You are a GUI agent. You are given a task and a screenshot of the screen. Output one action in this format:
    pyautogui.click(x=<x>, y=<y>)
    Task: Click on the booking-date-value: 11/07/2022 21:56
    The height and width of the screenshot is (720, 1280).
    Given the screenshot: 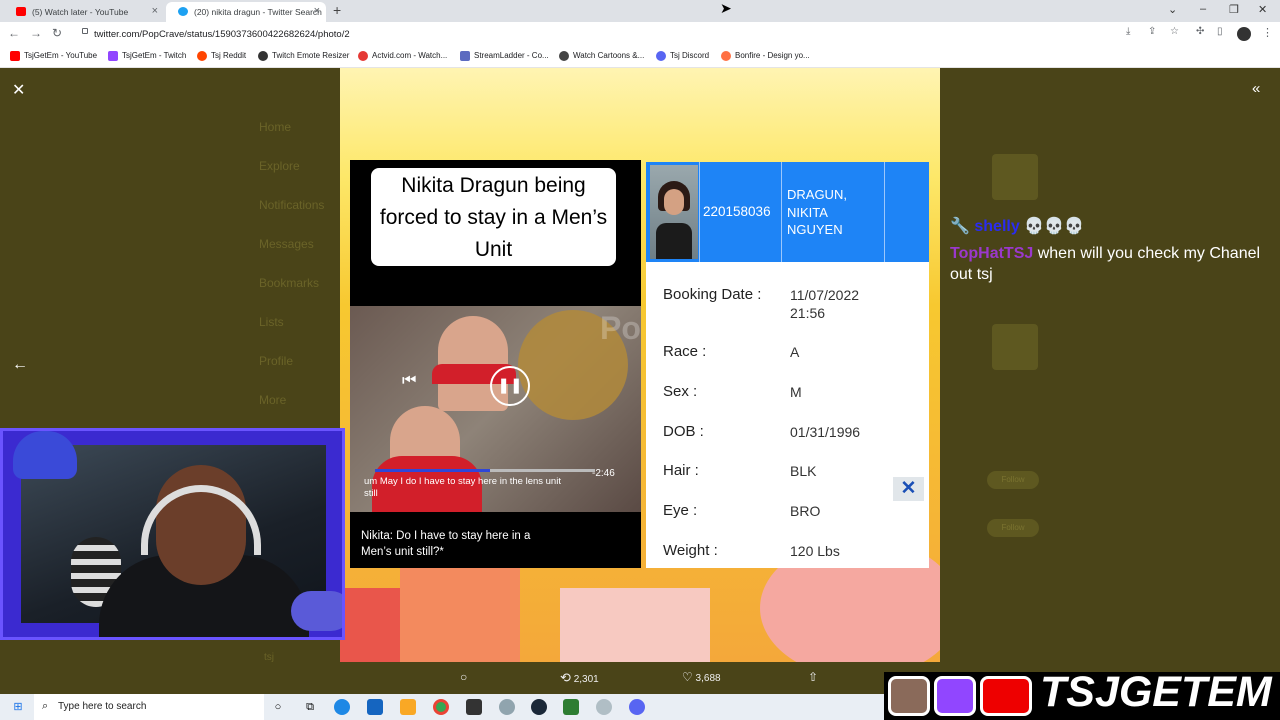 What is the action you would take?
    pyautogui.click(x=825, y=304)
    